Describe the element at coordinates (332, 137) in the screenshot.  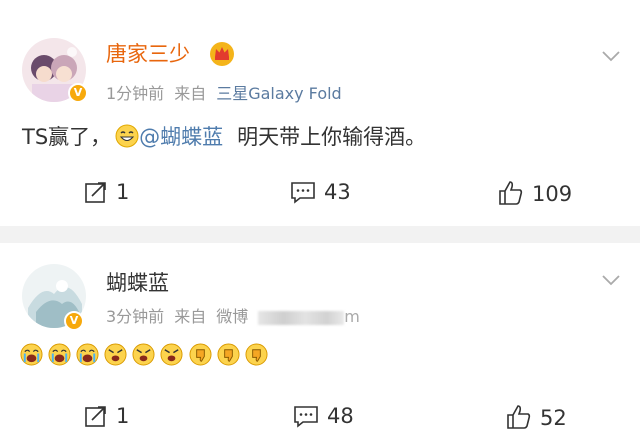
I see `post-text-rest: 明天带上你输得酒。` at that location.